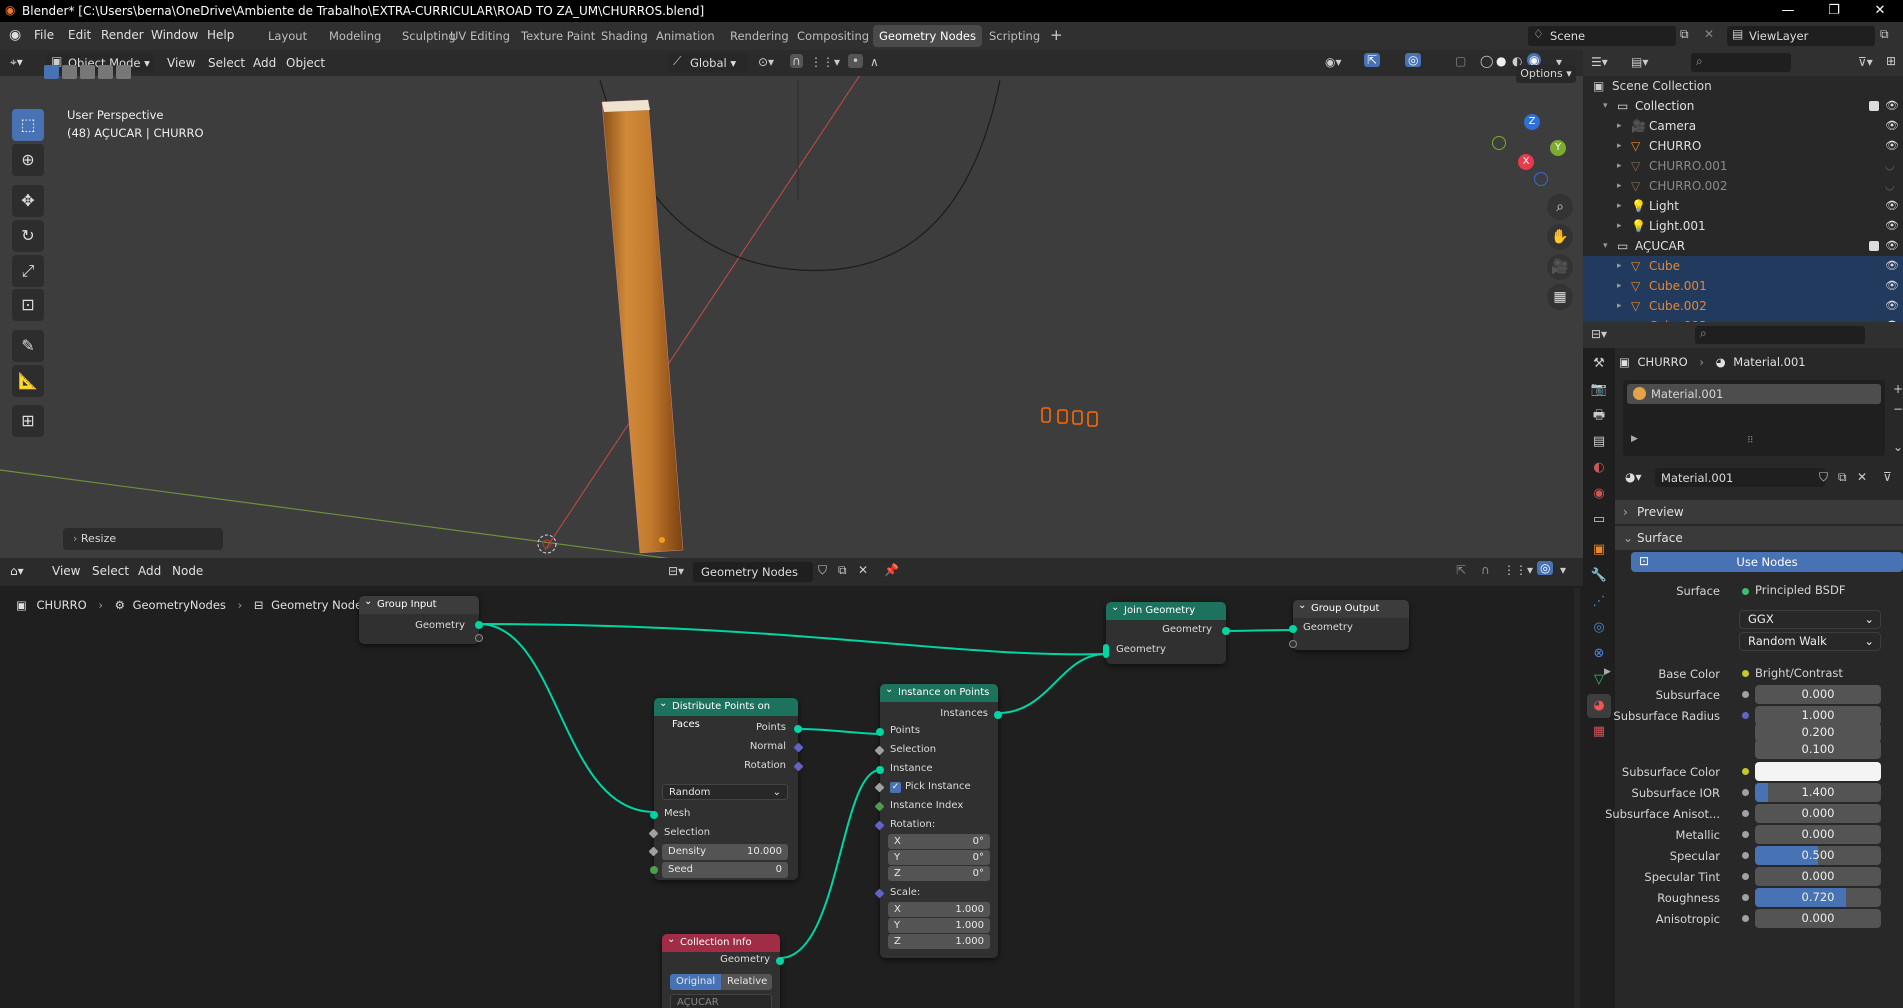  Describe the element at coordinates (28, 381) in the screenshot. I see `measure-tool: 📐` at that location.